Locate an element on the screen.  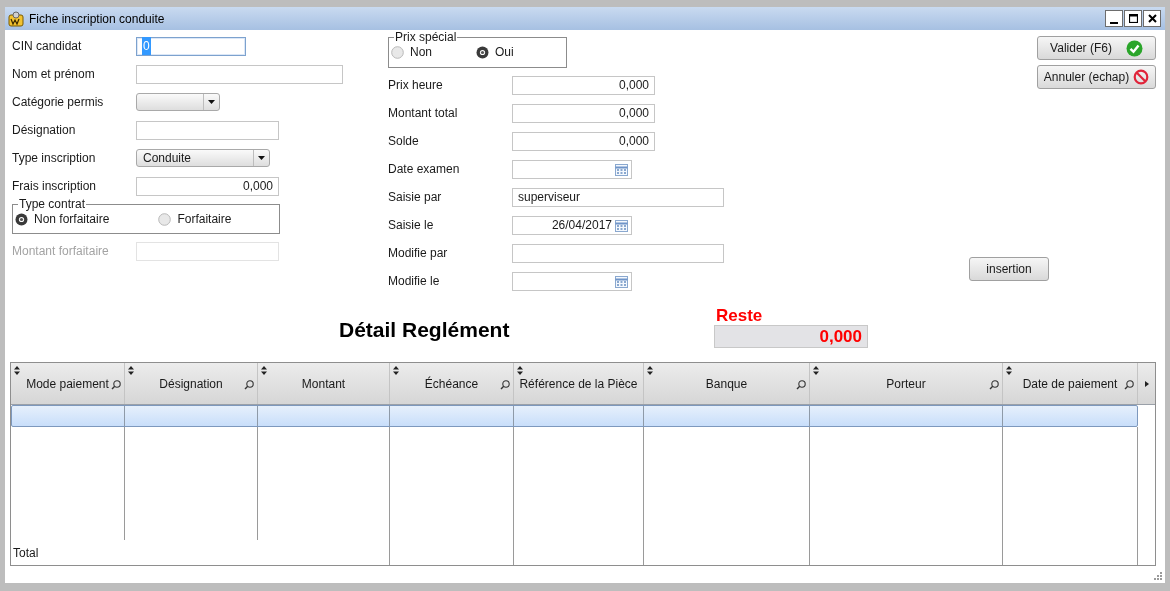
resize-grip-icon is located at coordinates (1158, 576).